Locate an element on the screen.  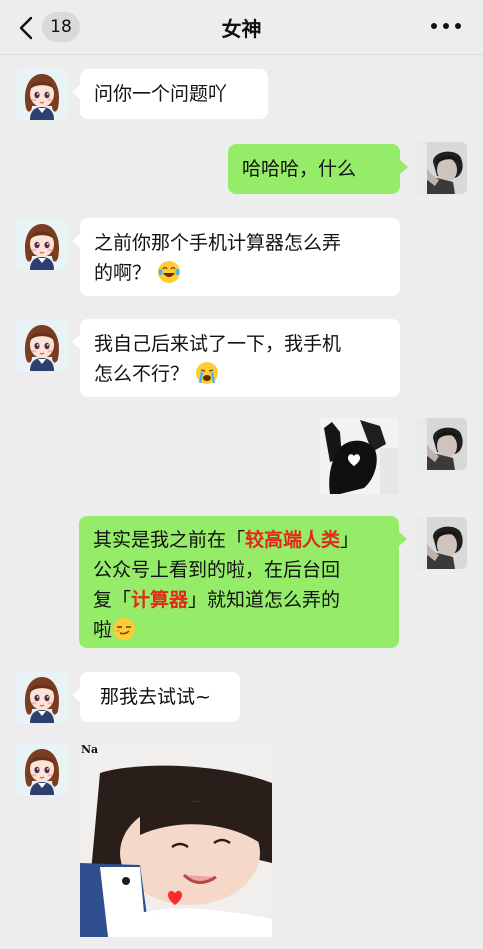
crying-emoji is located at coordinates (207, 373).